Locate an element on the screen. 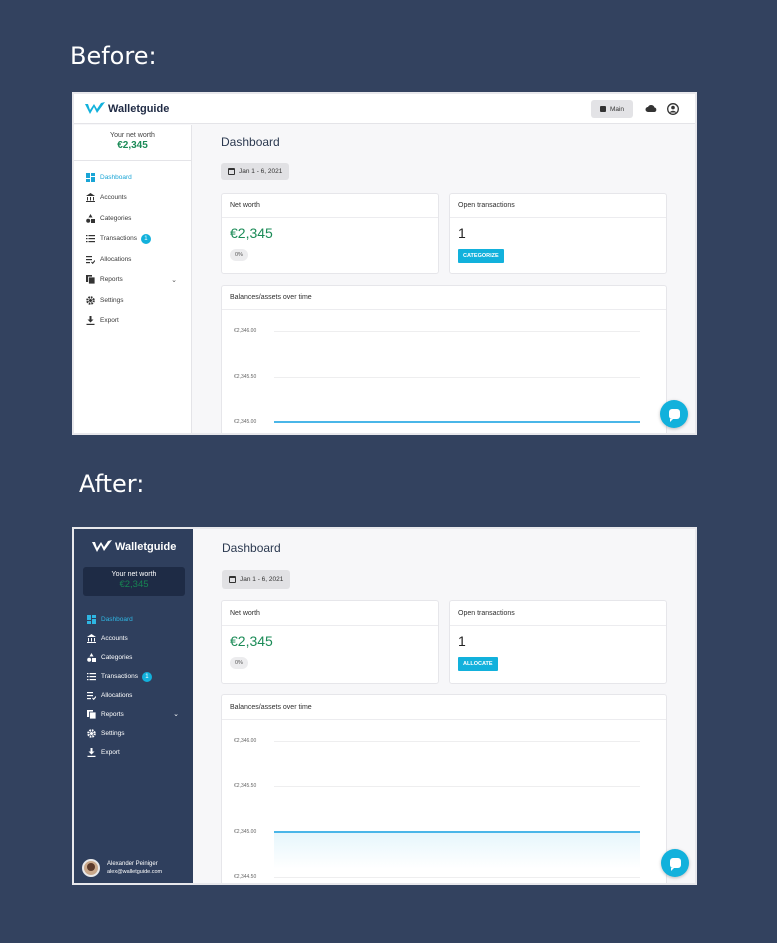 This screenshot has height=943, width=777. y-tick-label: €2,344.50 is located at coordinates (245, 877).